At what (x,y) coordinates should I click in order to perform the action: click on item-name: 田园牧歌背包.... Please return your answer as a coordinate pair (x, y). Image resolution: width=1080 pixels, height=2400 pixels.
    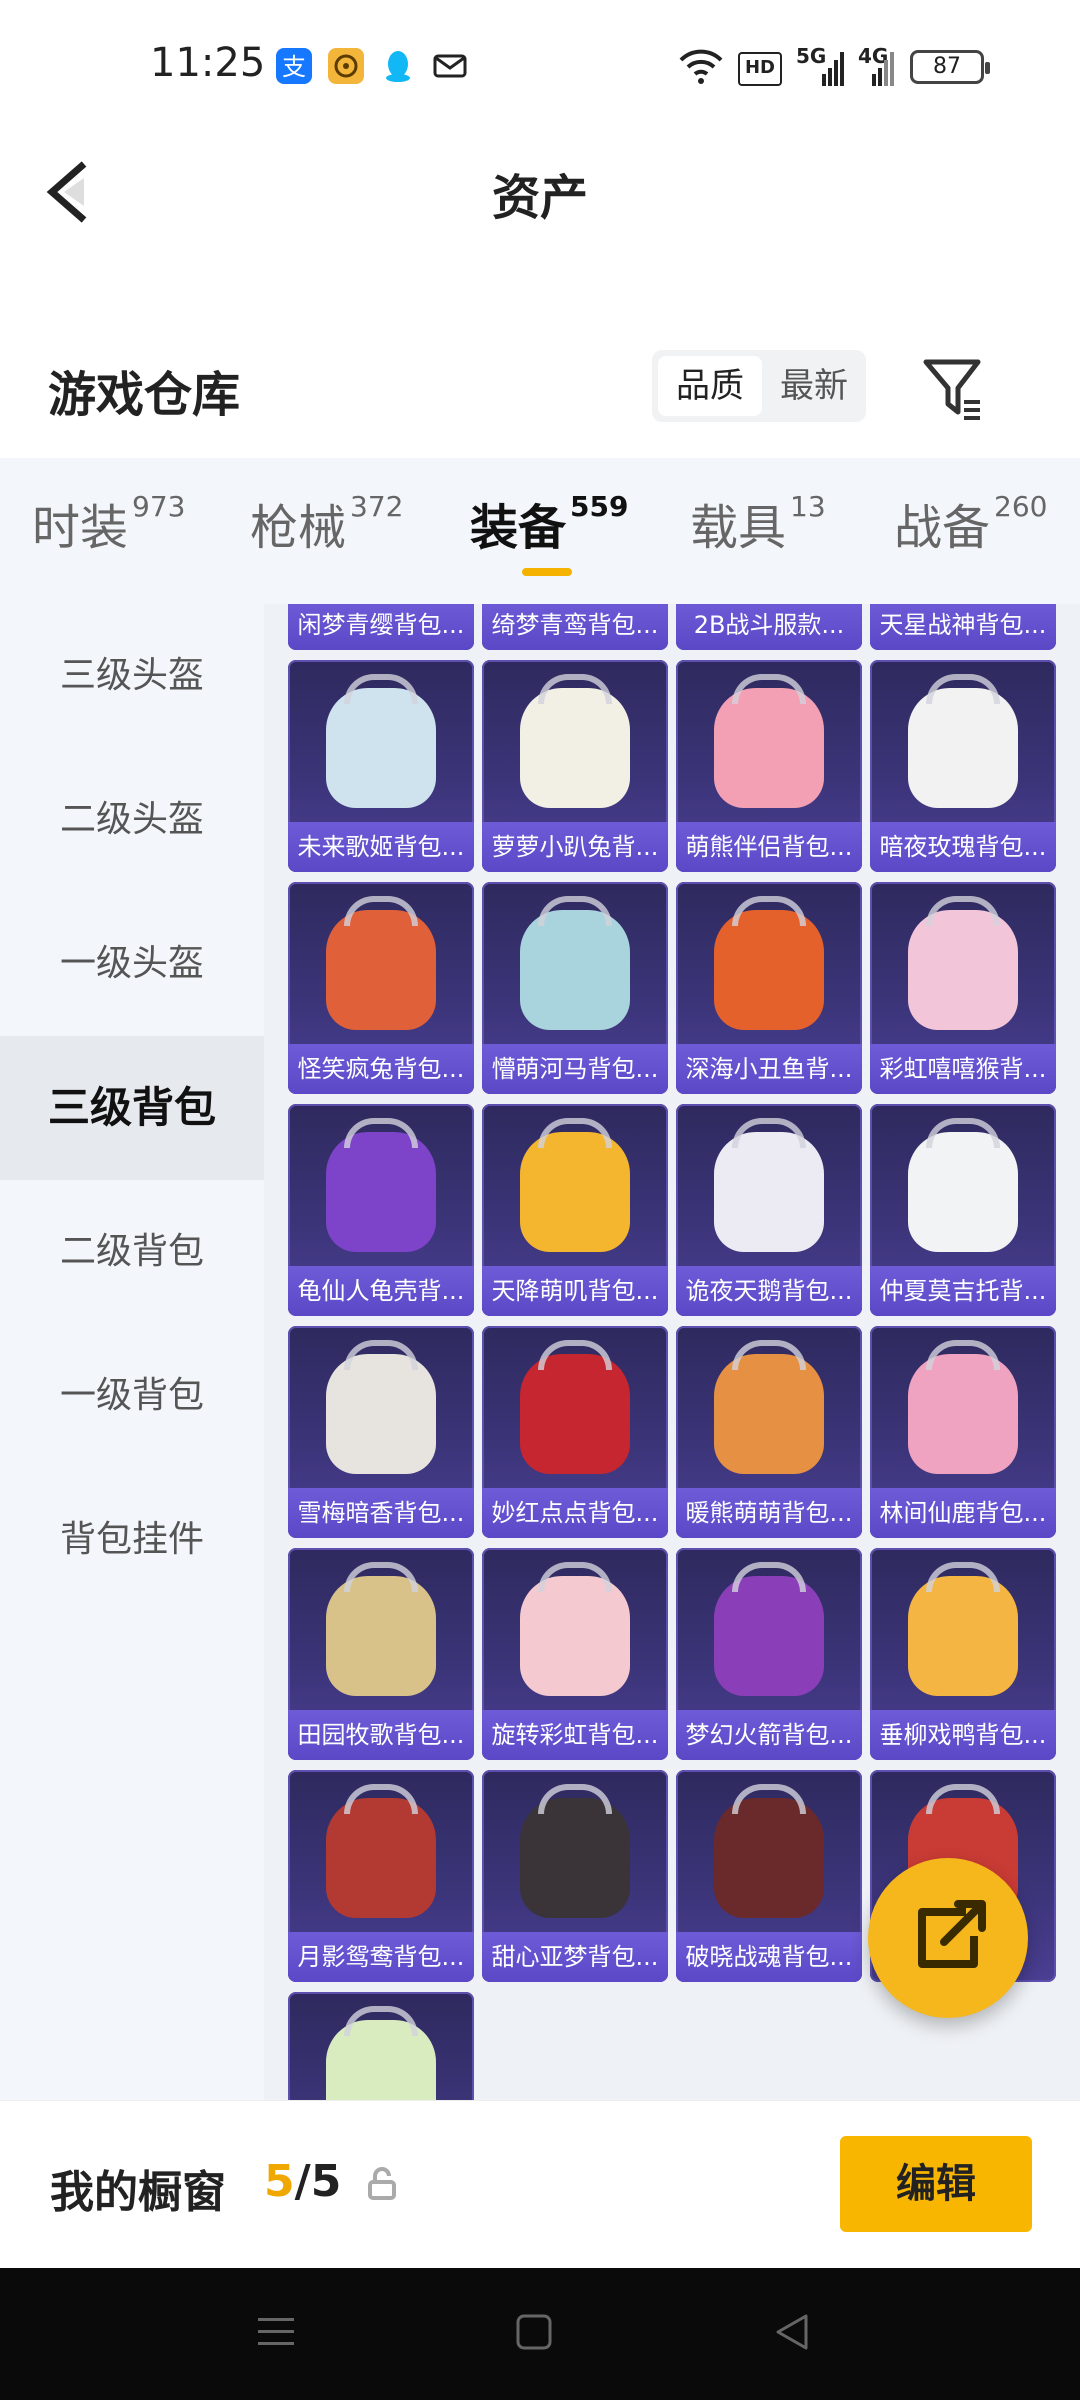
    Looking at the image, I should click on (381, 1735).